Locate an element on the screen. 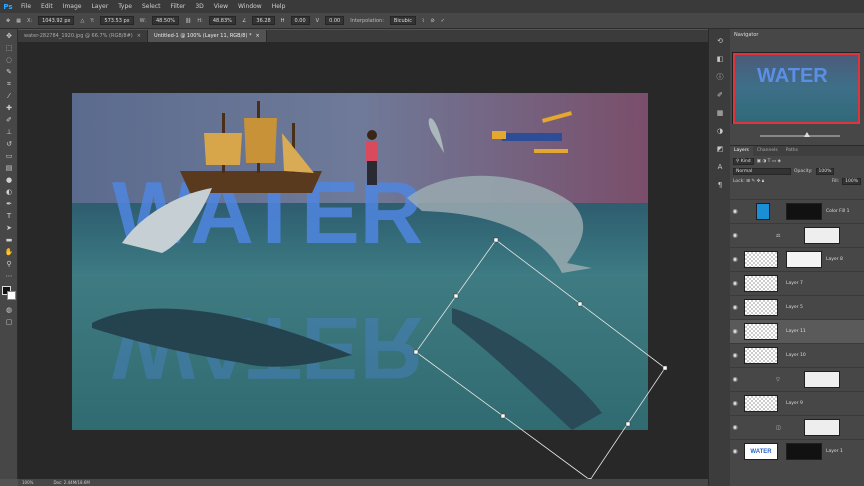  fill-field: 100% is located at coordinates (851, 181).